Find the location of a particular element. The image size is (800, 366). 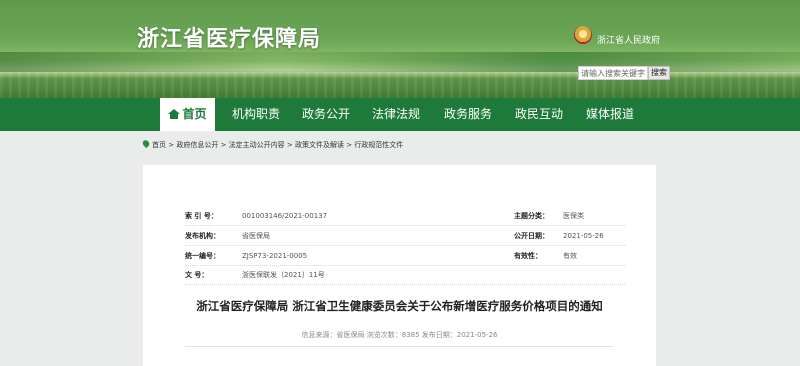

breadcrumb-policy-docs: 政策文件及解读 is located at coordinates (319, 145).